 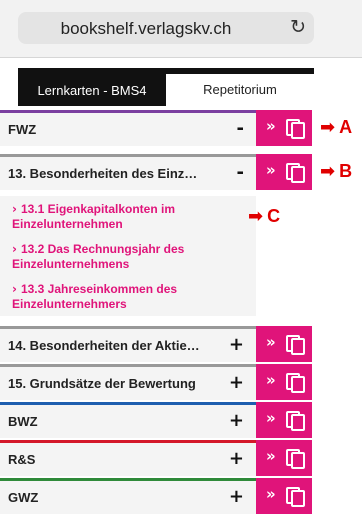 I want to click on section-row-gwz: GWZ + », so click(x=181, y=496).